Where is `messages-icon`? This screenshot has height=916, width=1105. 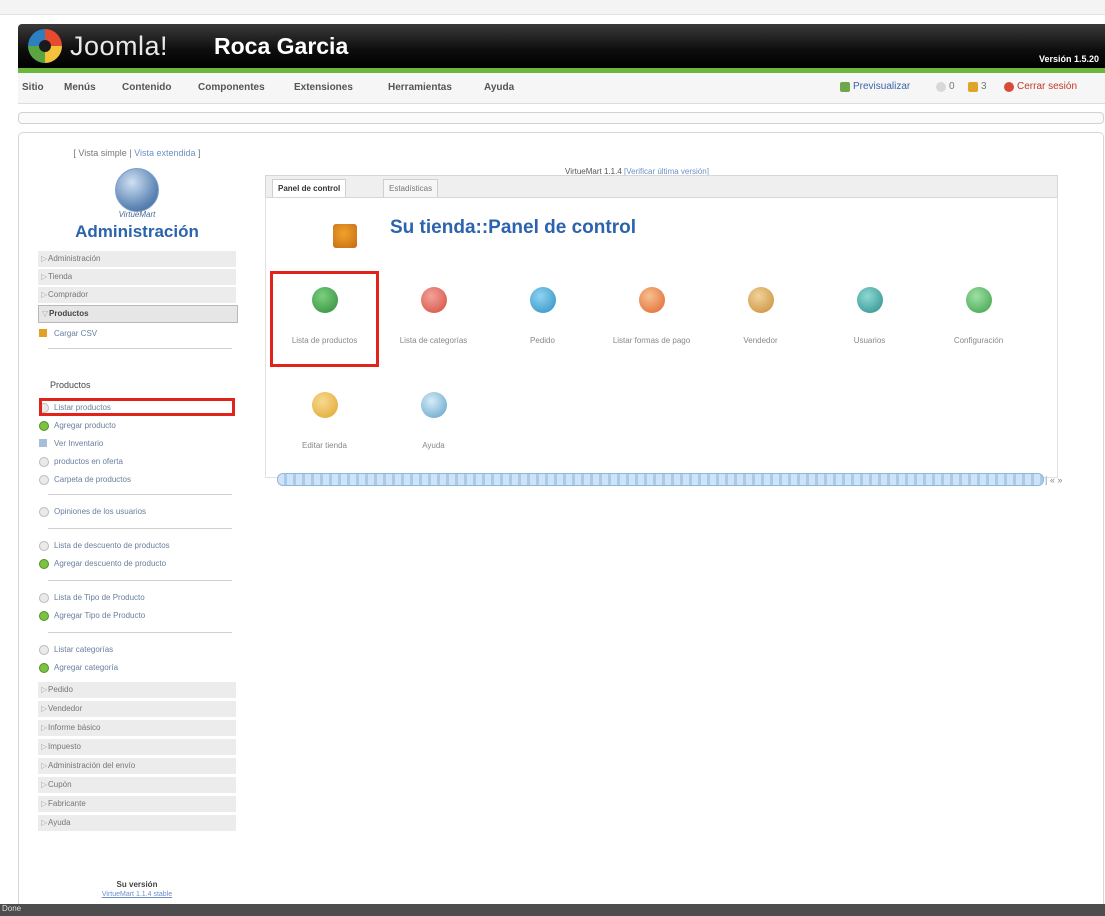
messages-icon is located at coordinates (941, 86).